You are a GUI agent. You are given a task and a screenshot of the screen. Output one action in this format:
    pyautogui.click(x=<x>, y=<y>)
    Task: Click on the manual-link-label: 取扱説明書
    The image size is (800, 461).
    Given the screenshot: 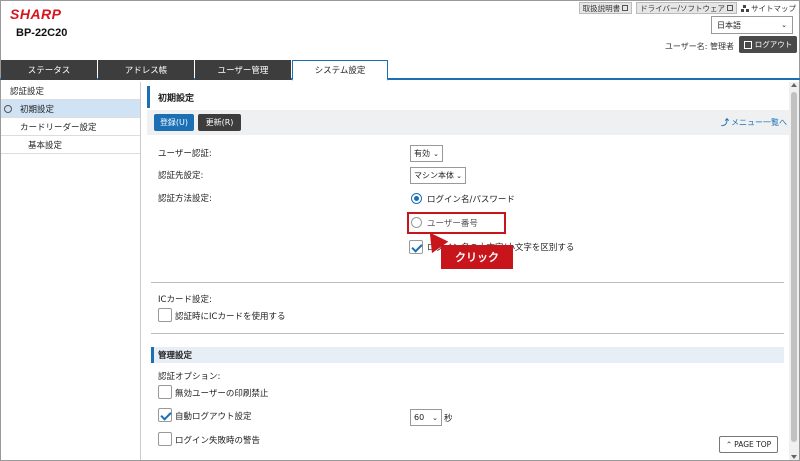 What is the action you would take?
    pyautogui.click(x=601, y=8)
    